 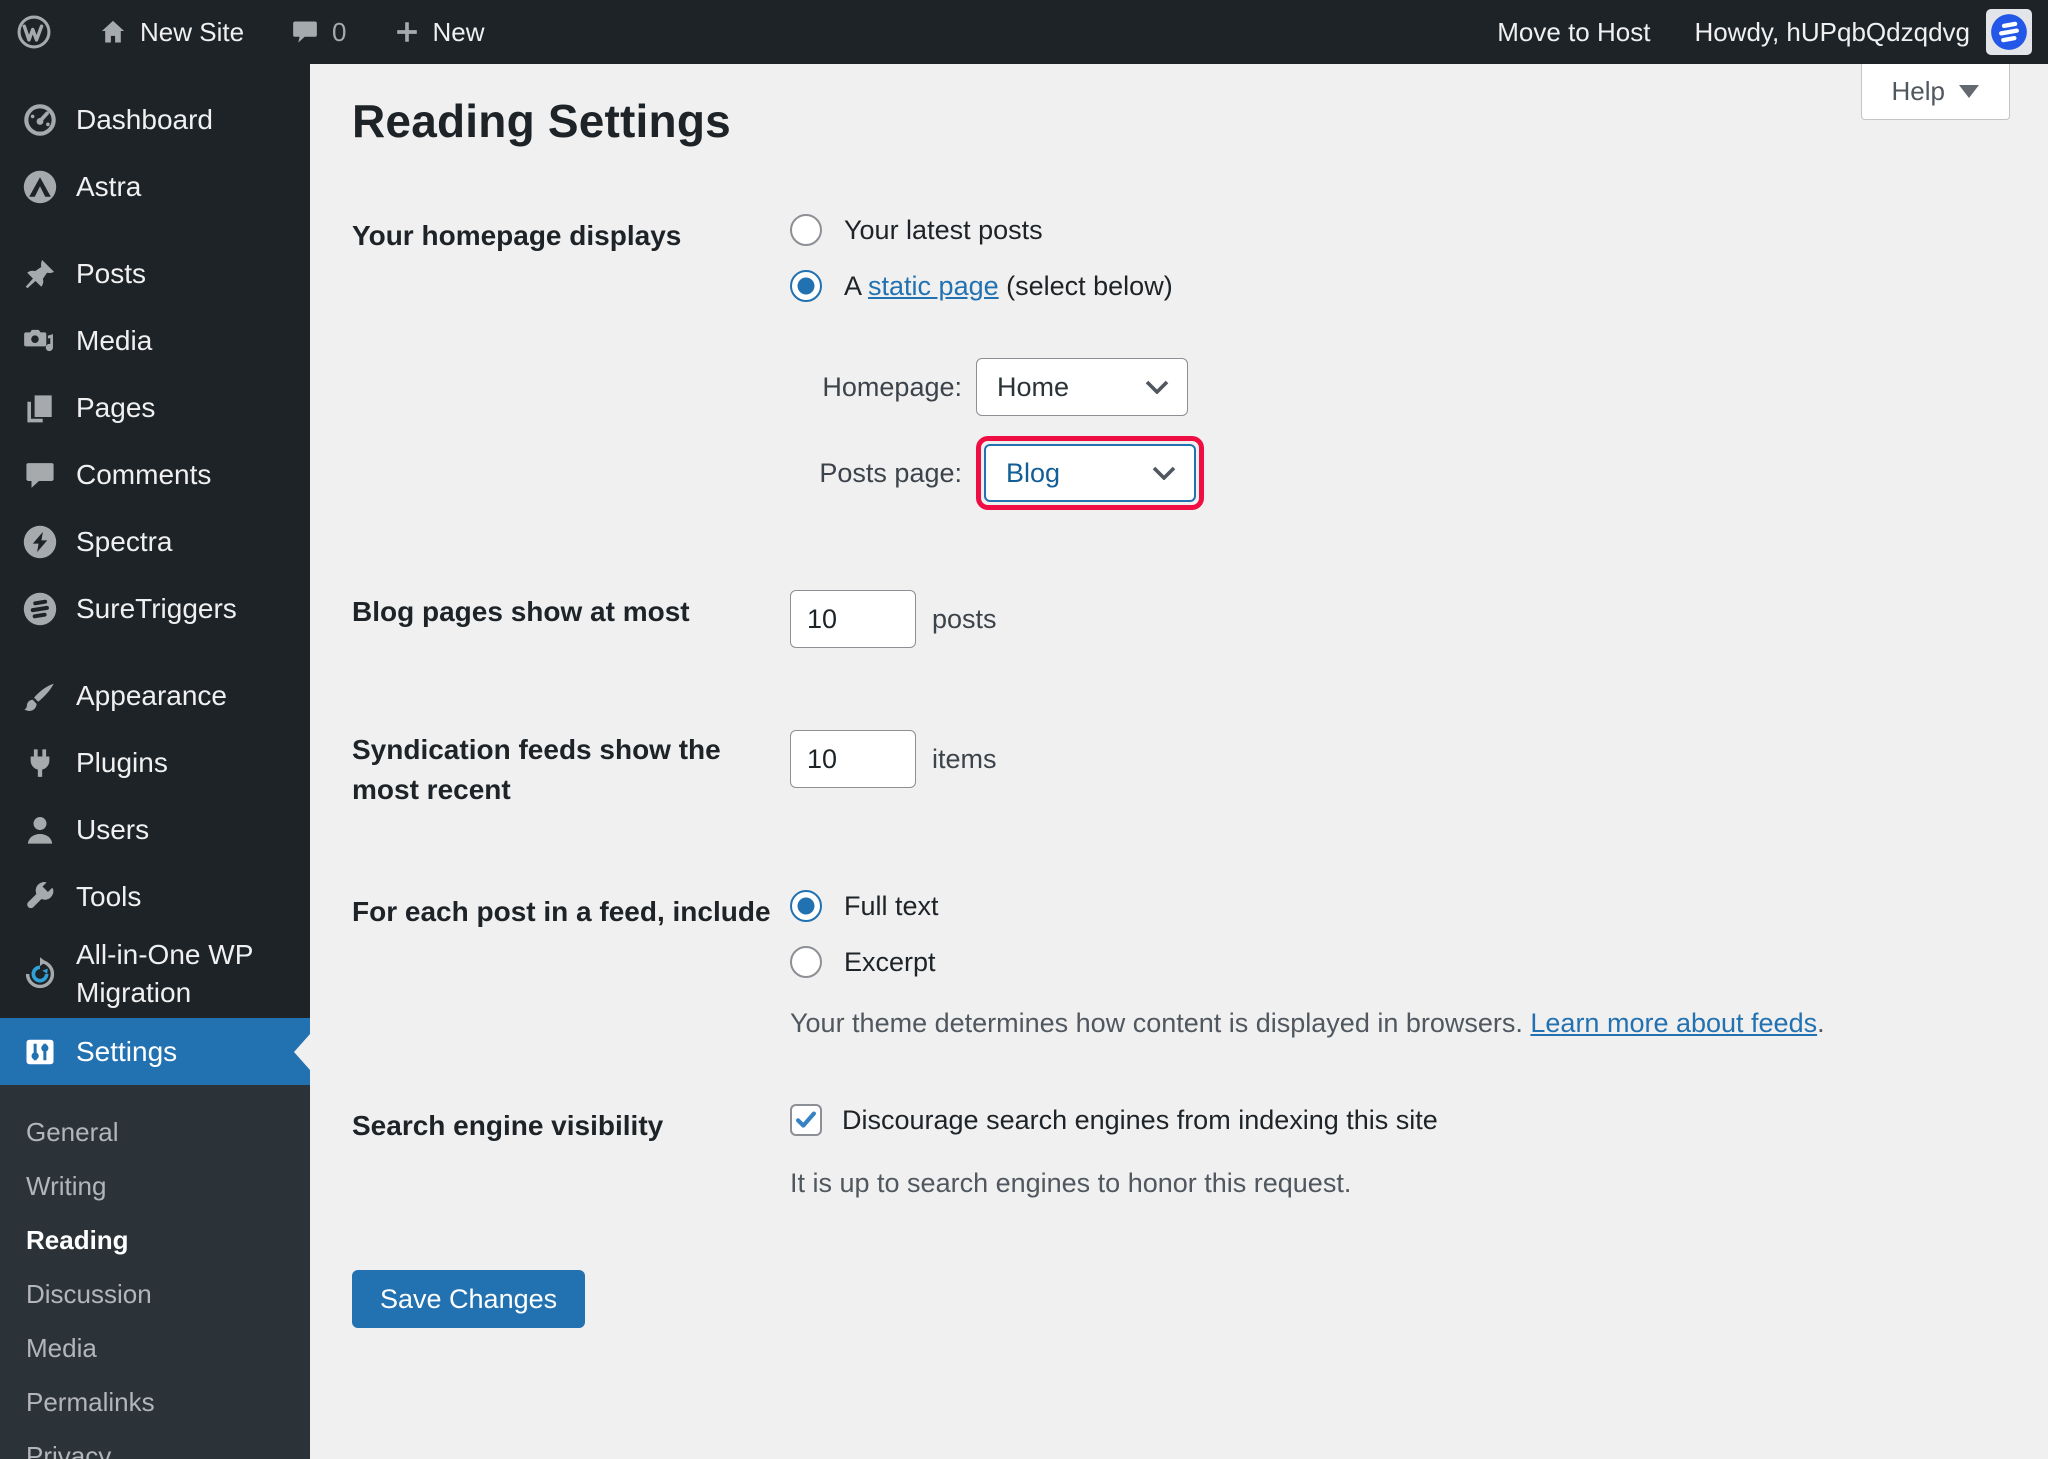 What do you see at coordinates (517, 235) in the screenshot?
I see `homepage-displays-label: Your homepage displays` at bounding box center [517, 235].